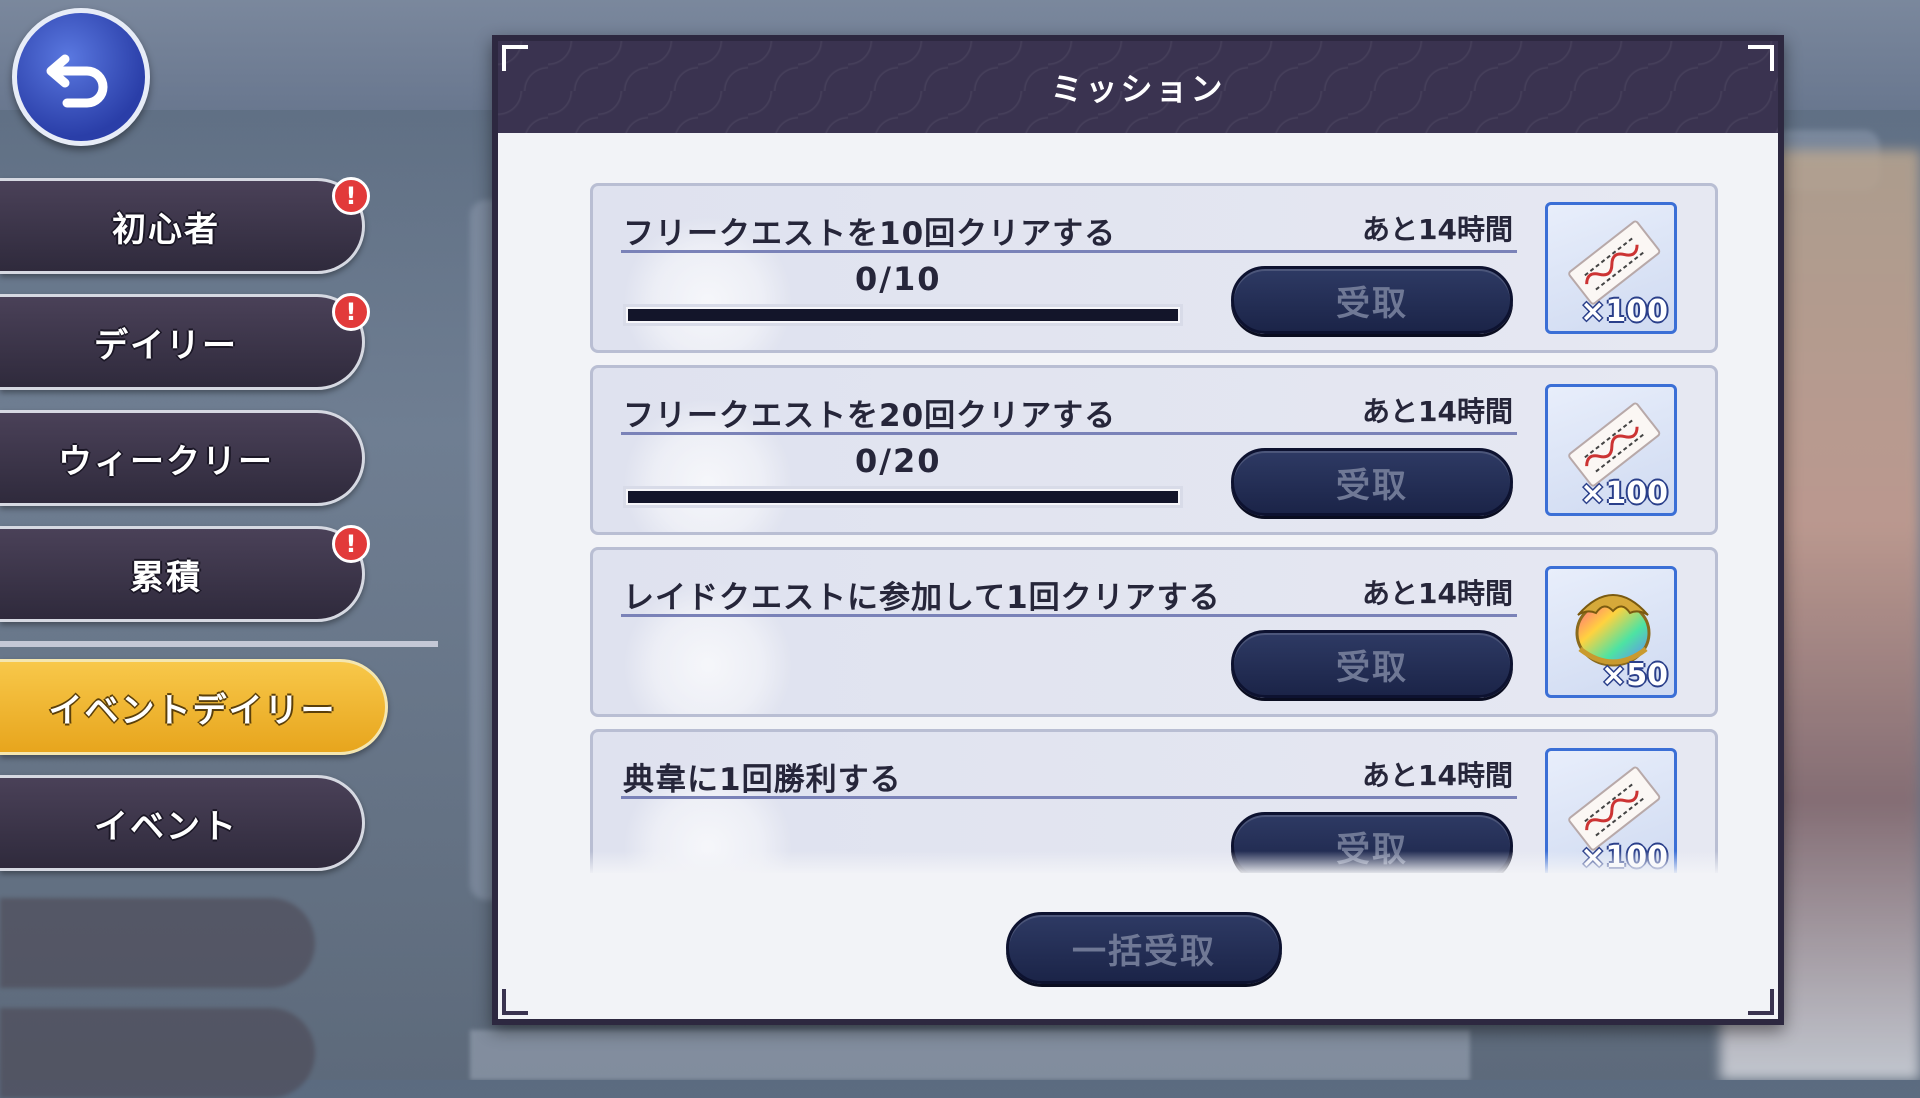 The width and height of the screenshot is (1920, 1098). What do you see at coordinates (219, 644) in the screenshot?
I see `tab-divider` at bounding box center [219, 644].